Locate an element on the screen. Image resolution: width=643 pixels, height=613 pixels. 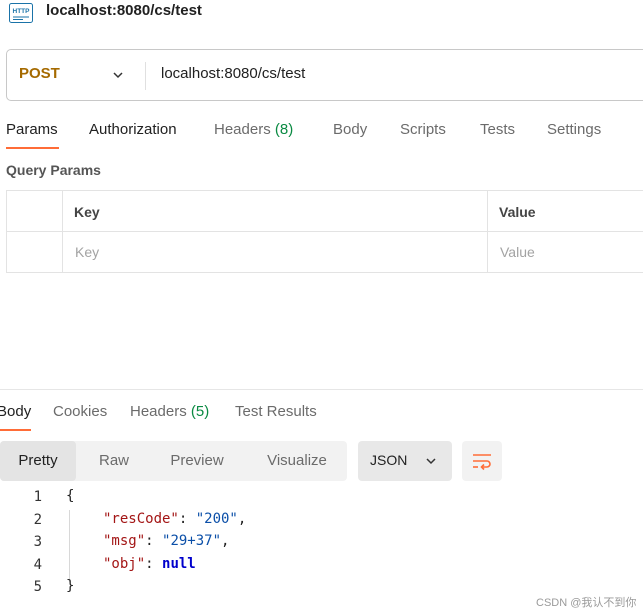
line-number: 1 is located at coordinates (37, 497).